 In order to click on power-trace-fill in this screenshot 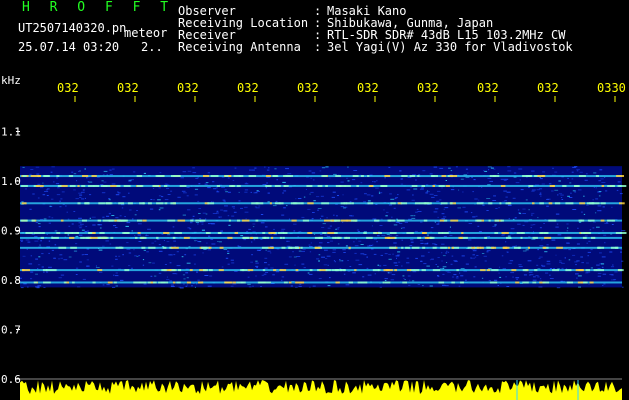, I will do `click(321, 390)`.